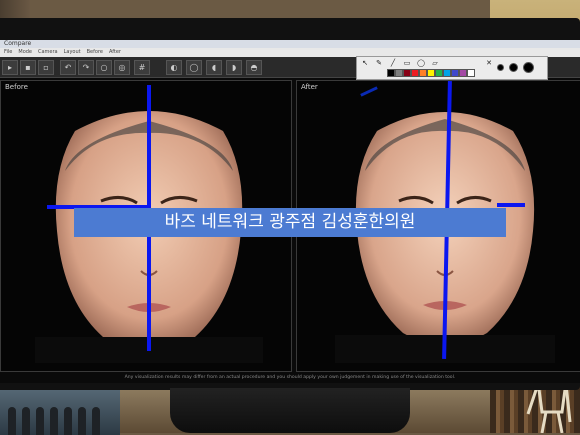 The height and width of the screenshot is (435, 580). Describe the element at coordinates (174, 67) in the screenshot. I see `profile-view-icon: ◐` at that location.